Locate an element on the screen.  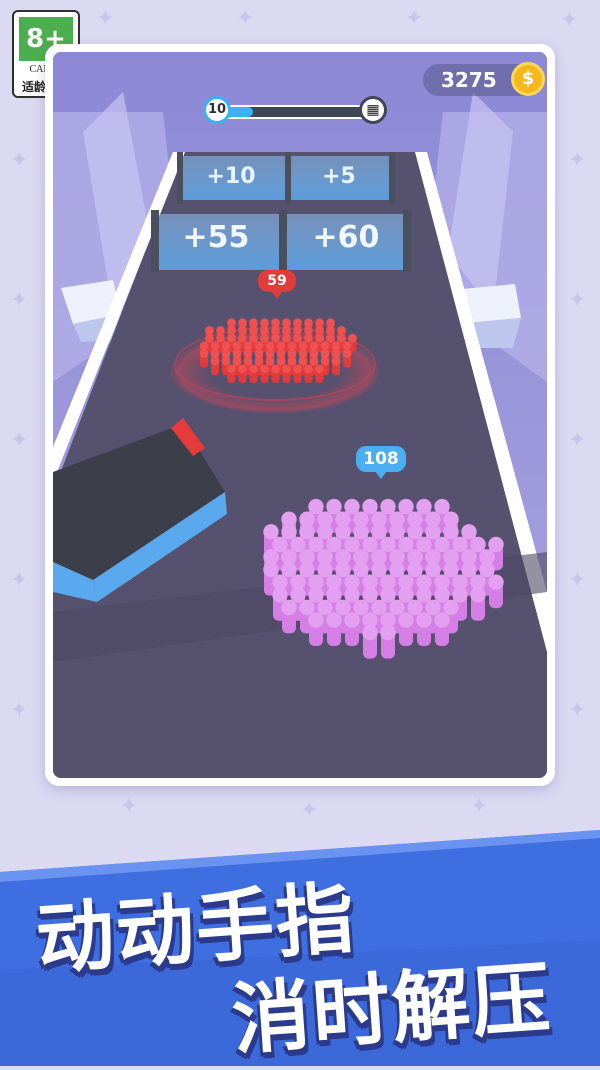
coin-counter: 3275 $ is located at coordinates (484, 79).